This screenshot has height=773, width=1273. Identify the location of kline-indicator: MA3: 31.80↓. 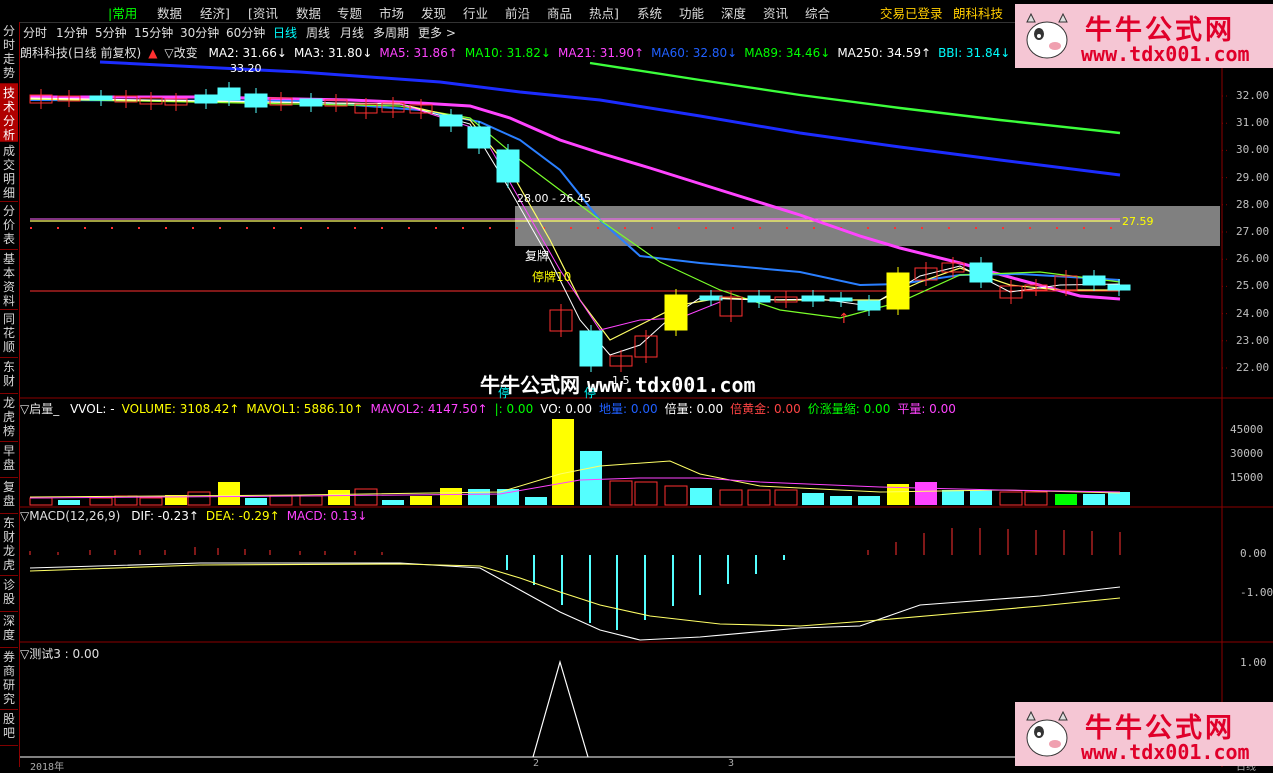
(333, 53).